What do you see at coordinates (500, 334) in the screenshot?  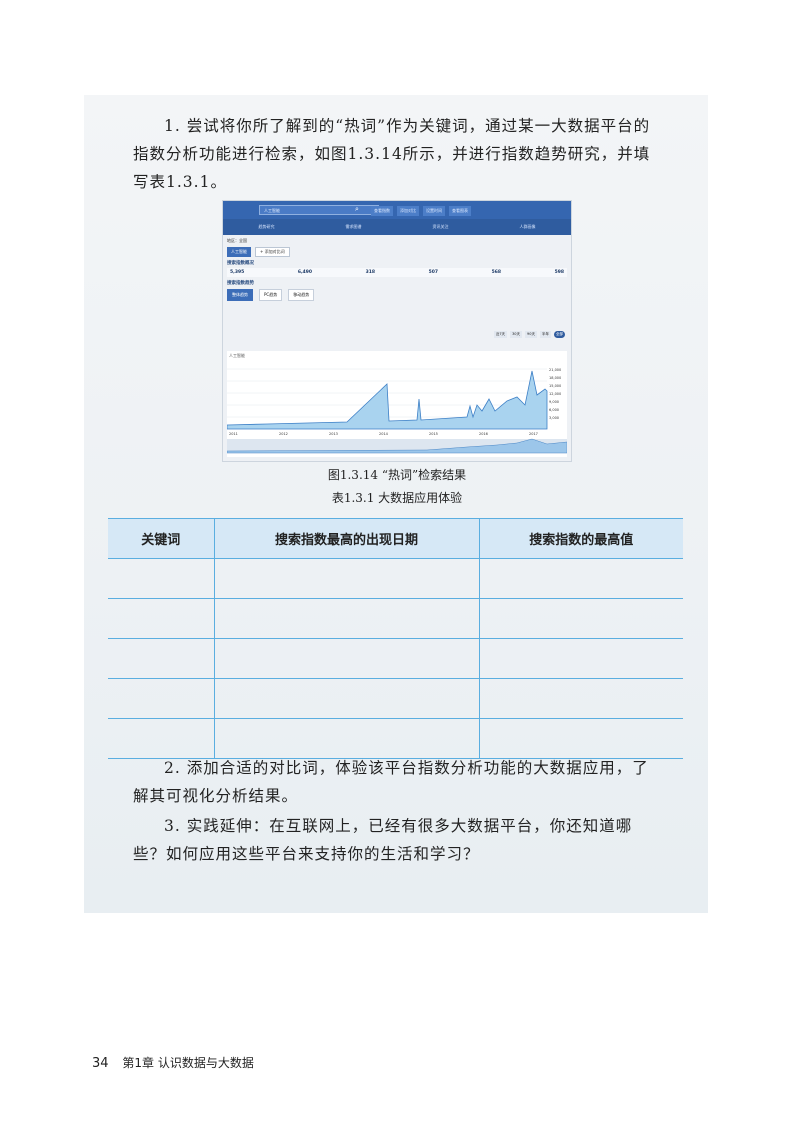 I see `range-option: 近7天` at bounding box center [500, 334].